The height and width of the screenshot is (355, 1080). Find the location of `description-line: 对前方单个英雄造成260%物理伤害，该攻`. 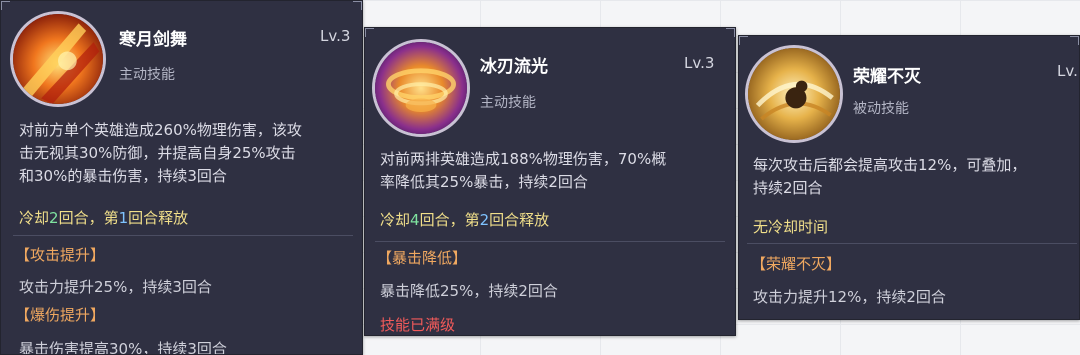

description-line: 对前方单个英雄造成260%物理伤害，该攻 is located at coordinates (160, 130).